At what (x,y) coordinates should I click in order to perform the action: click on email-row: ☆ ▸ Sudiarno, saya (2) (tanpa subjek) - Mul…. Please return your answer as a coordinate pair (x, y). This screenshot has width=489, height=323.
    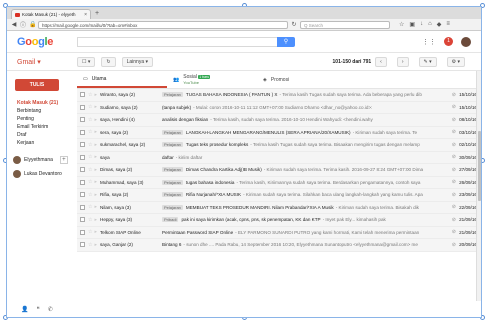
    Looking at the image, I should click on (279, 107).